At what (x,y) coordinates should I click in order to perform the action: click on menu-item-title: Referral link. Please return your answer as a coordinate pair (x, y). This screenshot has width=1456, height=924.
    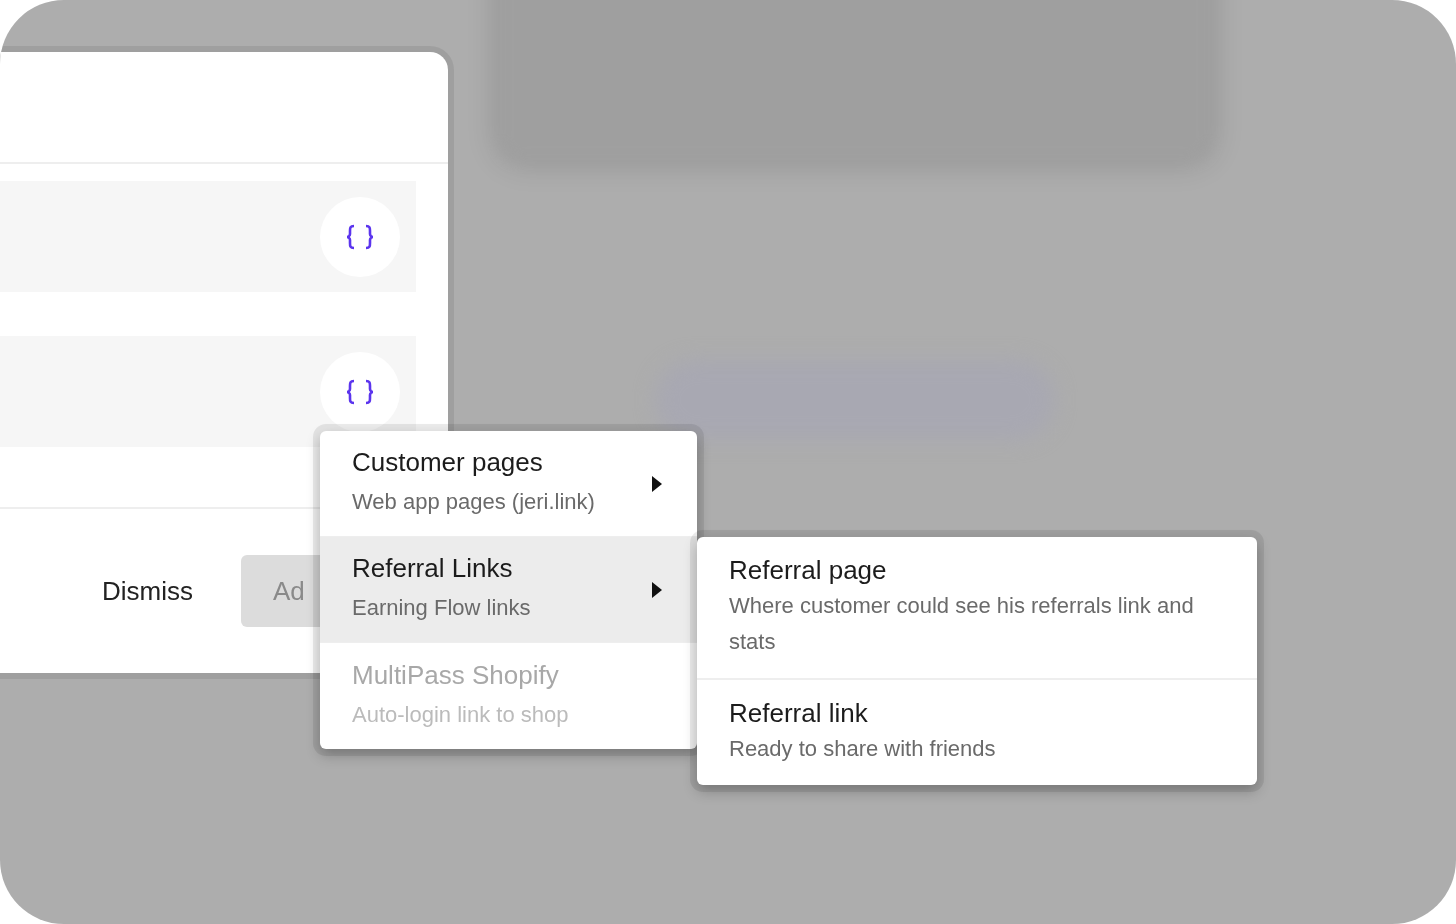
    Looking at the image, I should click on (799, 713).